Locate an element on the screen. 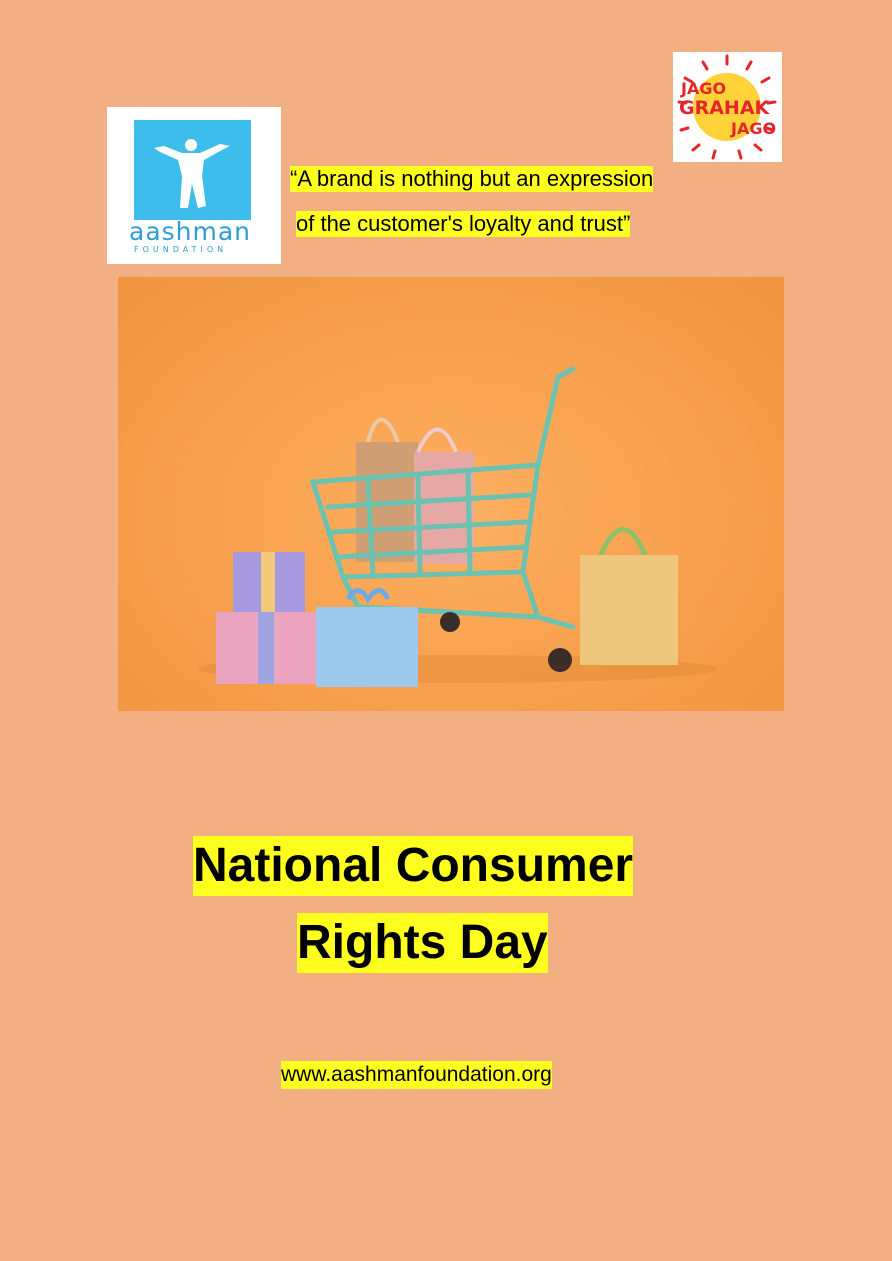  gift-pink is located at coordinates (267, 648).